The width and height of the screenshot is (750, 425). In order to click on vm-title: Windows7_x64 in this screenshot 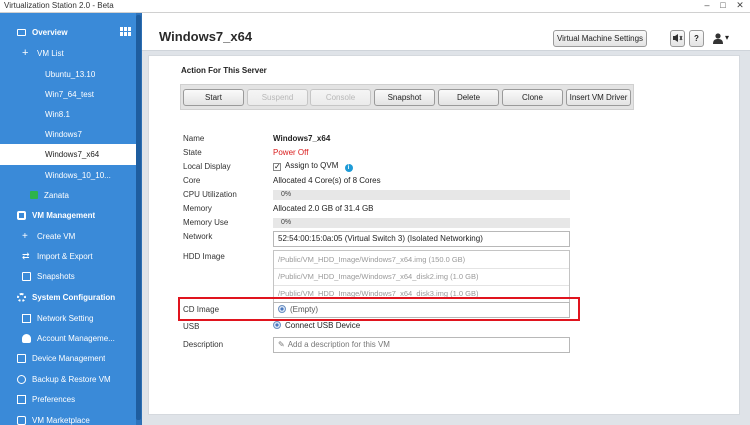, I will do `click(206, 36)`.